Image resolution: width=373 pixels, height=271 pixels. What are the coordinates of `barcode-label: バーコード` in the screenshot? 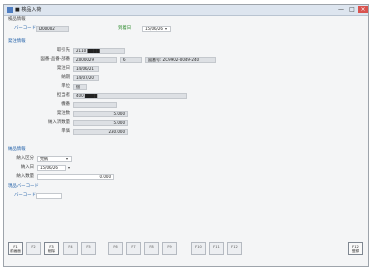 It's located at (25, 28).